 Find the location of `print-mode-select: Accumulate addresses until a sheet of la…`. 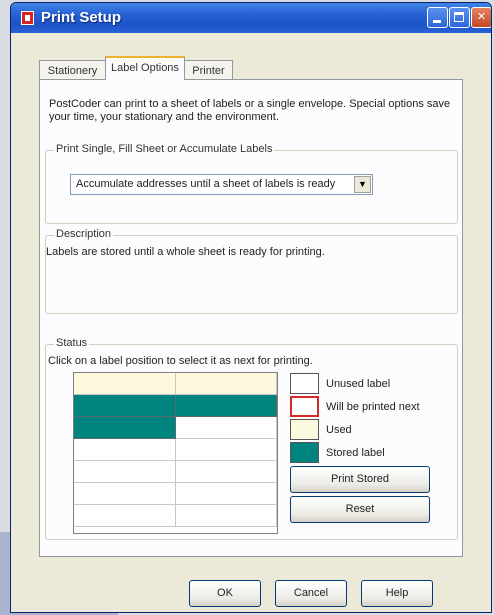

print-mode-select: Accumulate addresses until a sheet of la… is located at coordinates (221, 184).